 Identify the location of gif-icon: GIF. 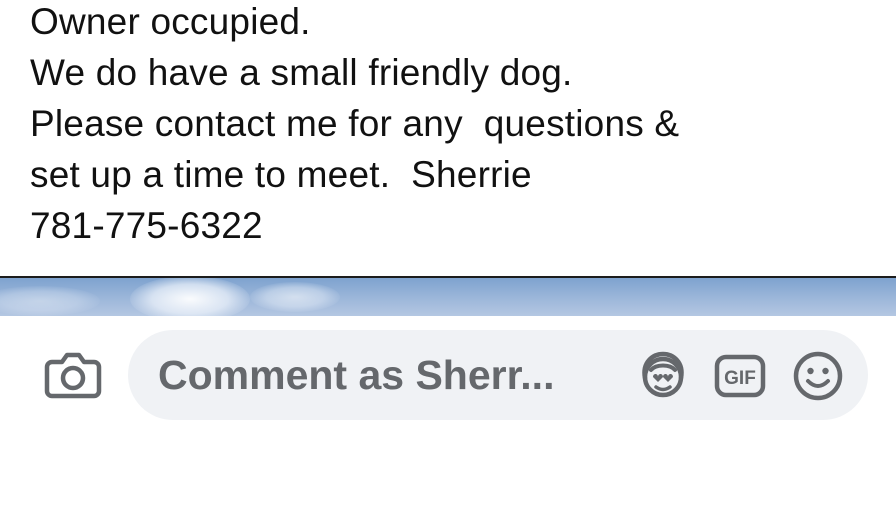
(740, 376).